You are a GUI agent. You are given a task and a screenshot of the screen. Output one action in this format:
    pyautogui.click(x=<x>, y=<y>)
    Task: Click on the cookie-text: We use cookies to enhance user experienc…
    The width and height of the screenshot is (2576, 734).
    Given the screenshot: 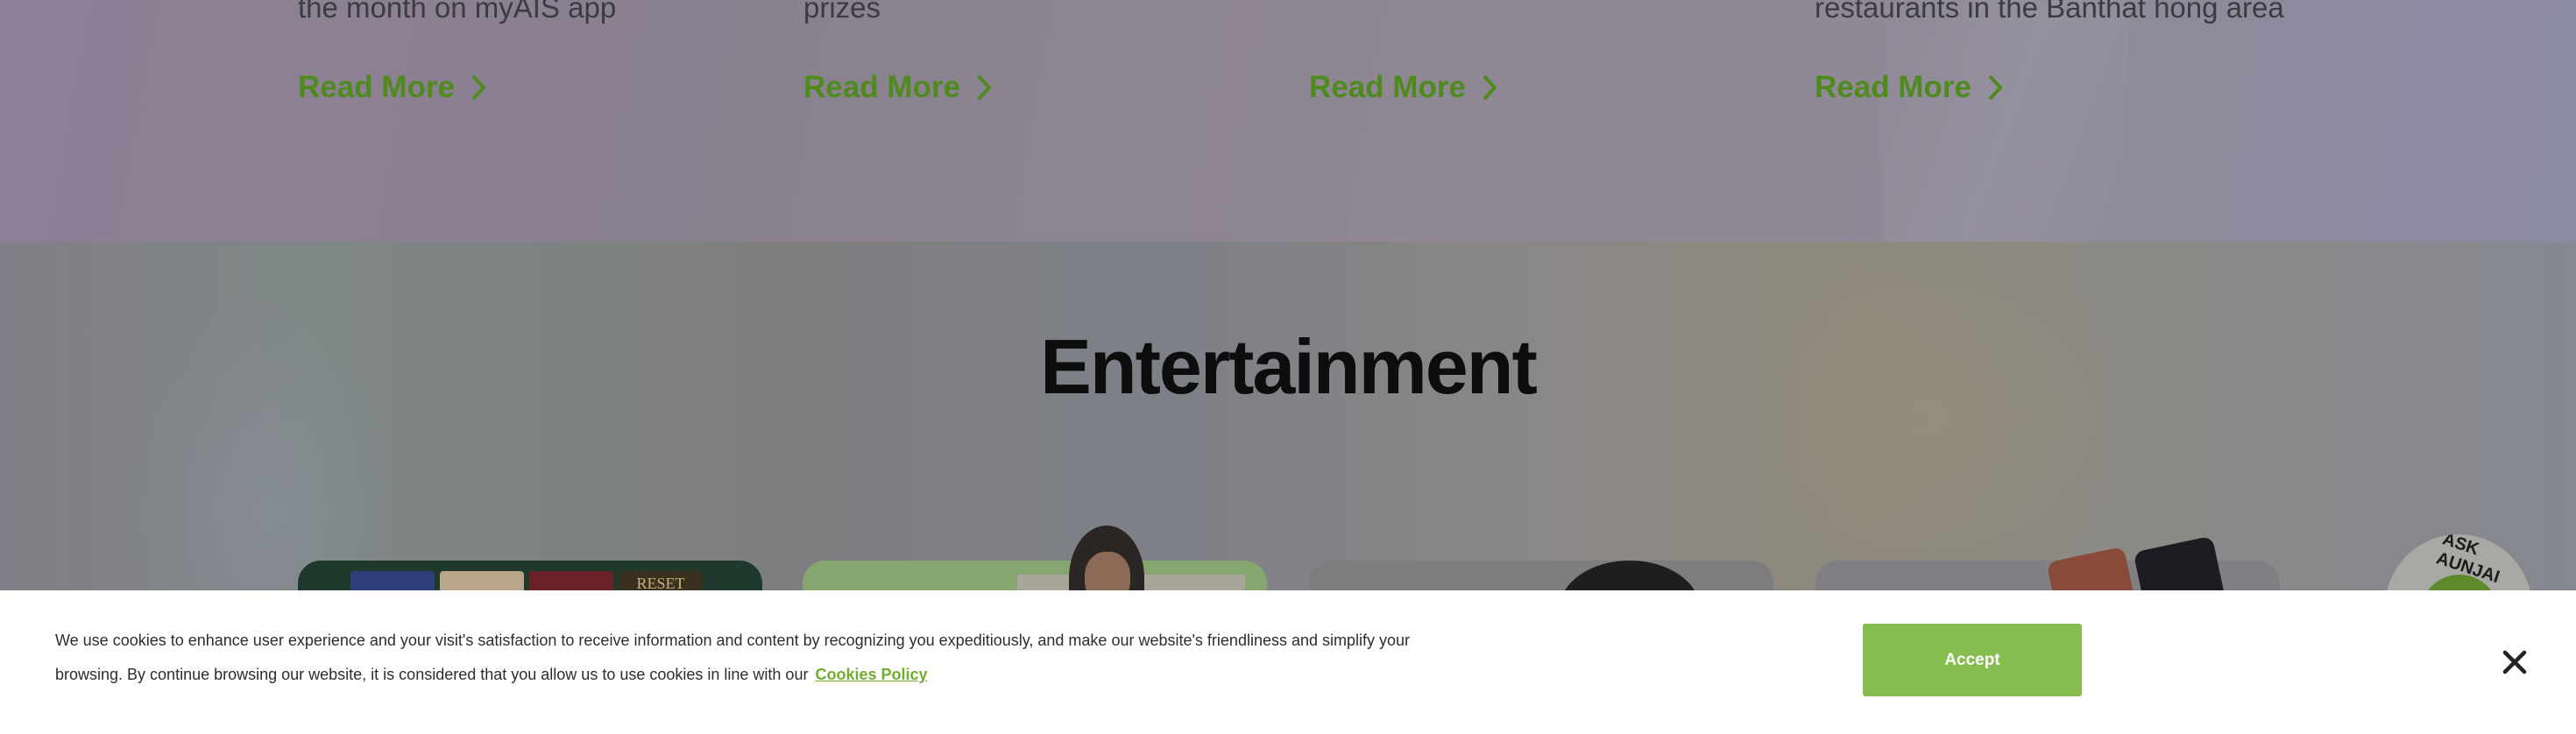 What is the action you would take?
    pyautogui.click(x=733, y=657)
    